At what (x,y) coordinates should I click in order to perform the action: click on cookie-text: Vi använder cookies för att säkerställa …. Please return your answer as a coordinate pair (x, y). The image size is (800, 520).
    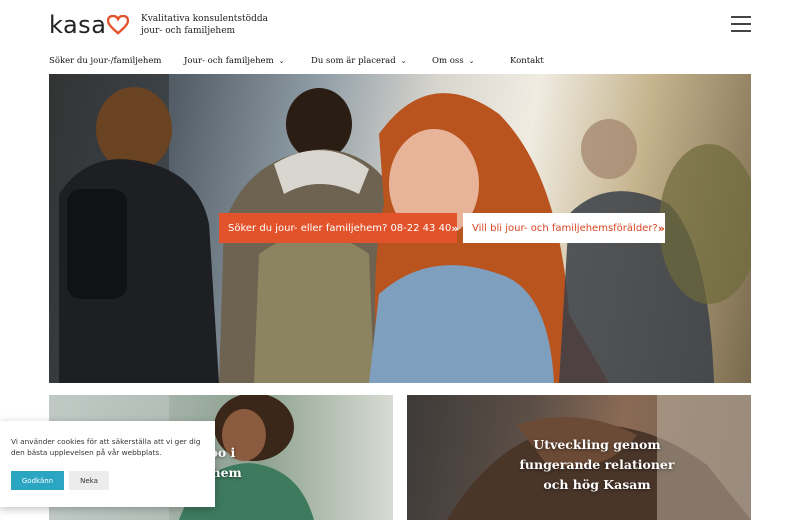
    Looking at the image, I should click on (106, 447).